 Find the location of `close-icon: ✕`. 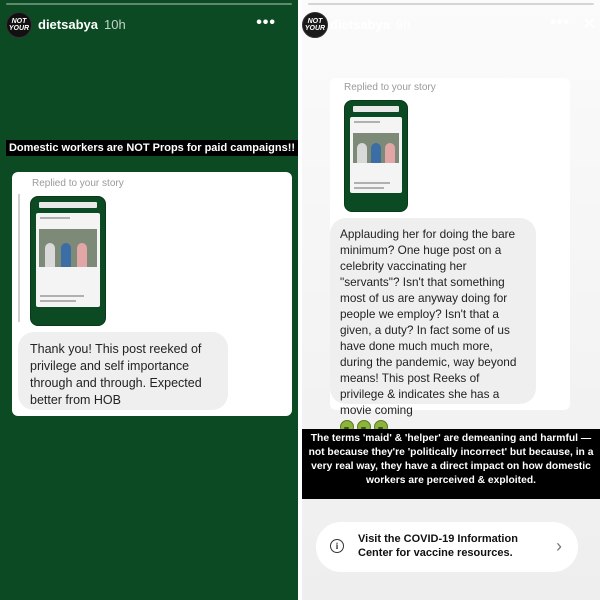

close-icon: ✕ is located at coordinates (589, 24).